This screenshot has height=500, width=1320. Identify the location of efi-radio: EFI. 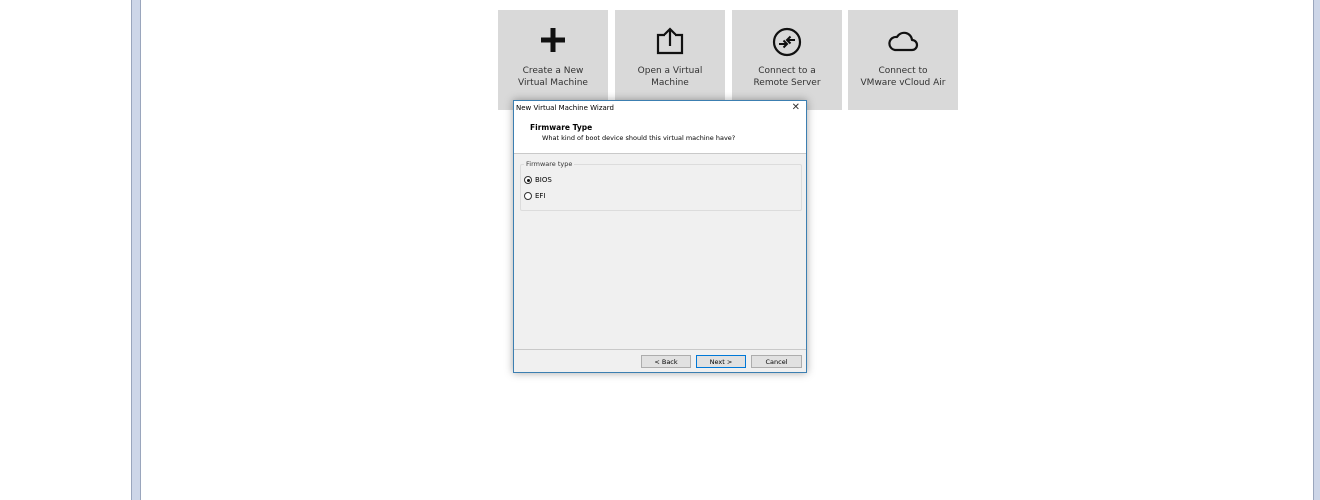
(535, 196).